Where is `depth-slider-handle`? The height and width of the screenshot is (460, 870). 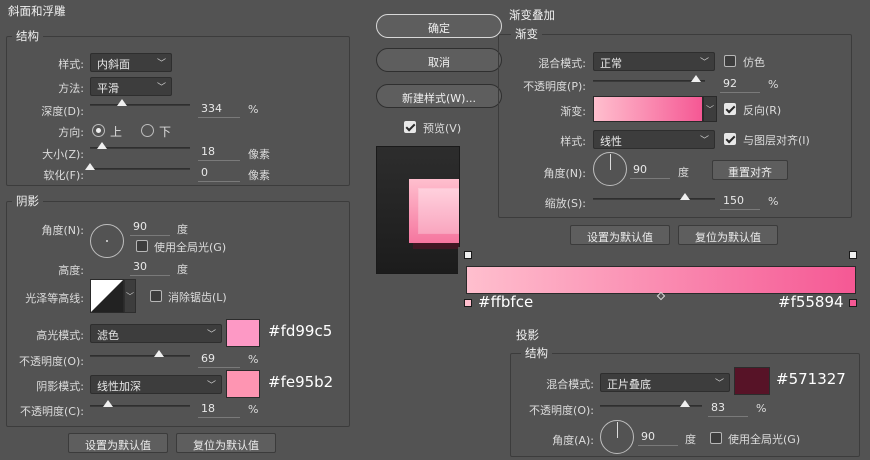 depth-slider-handle is located at coordinates (122, 102).